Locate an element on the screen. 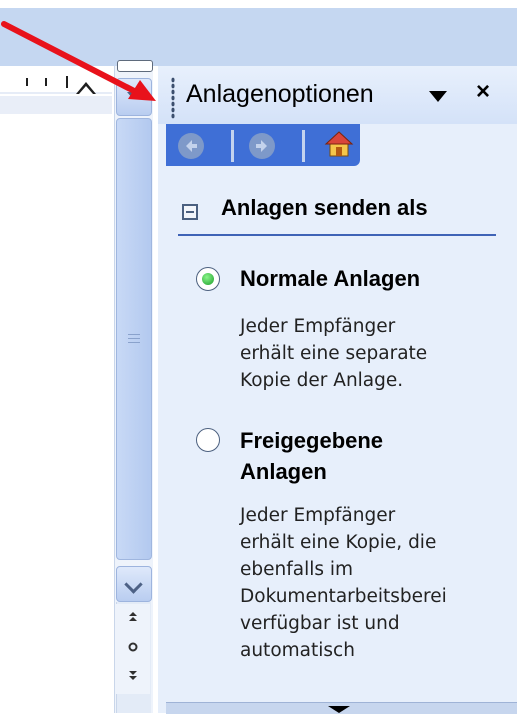 This screenshot has width=517, height=714. home-icon is located at coordinates (339, 144).